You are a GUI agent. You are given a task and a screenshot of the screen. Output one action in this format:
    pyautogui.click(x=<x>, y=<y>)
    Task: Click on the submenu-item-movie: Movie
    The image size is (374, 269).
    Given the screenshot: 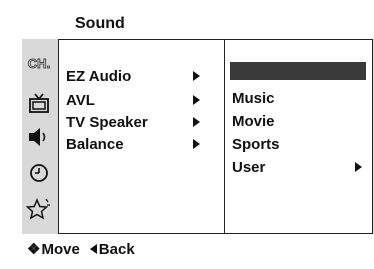 What is the action you would take?
    pyautogui.click(x=299, y=122)
    